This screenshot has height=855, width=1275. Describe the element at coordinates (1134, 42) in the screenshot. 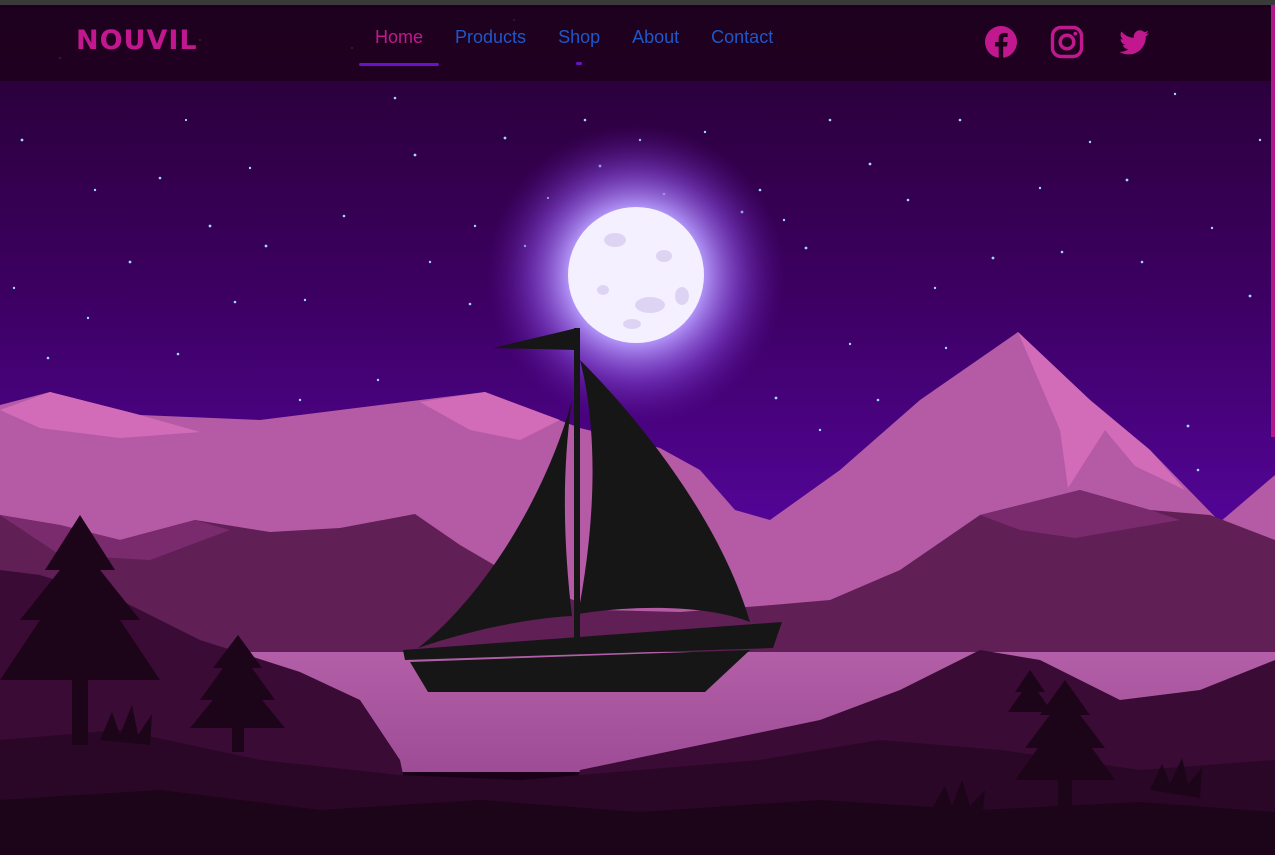

I see `twitter-icon` at that location.